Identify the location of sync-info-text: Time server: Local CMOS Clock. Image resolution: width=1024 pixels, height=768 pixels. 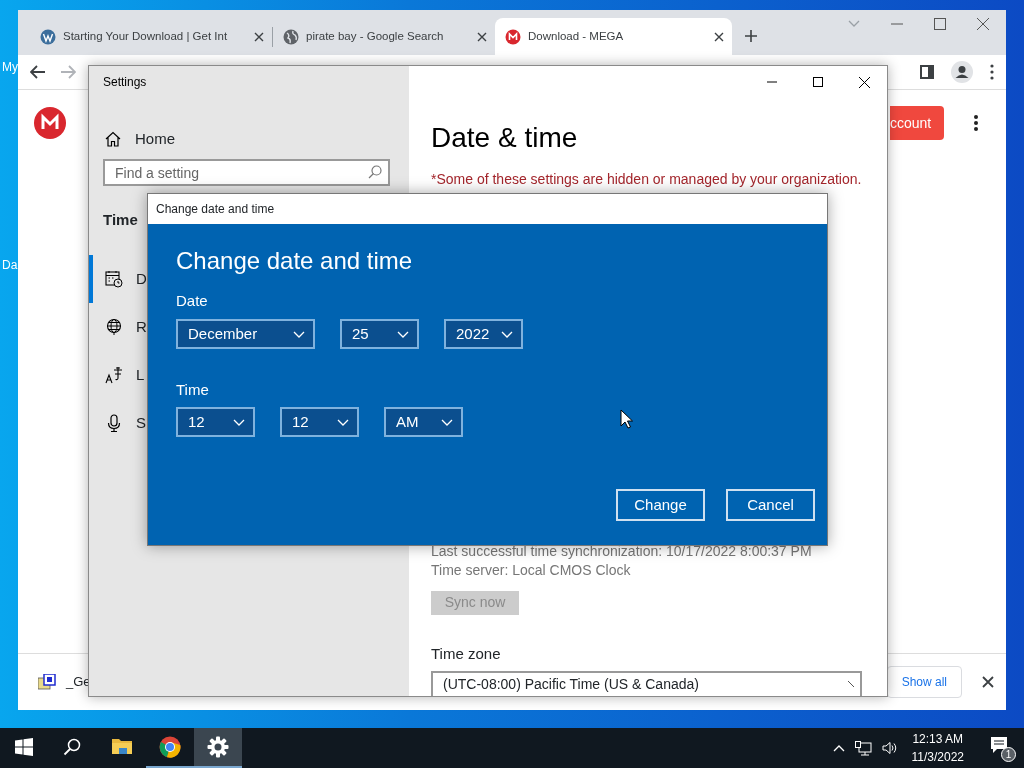
(531, 570).